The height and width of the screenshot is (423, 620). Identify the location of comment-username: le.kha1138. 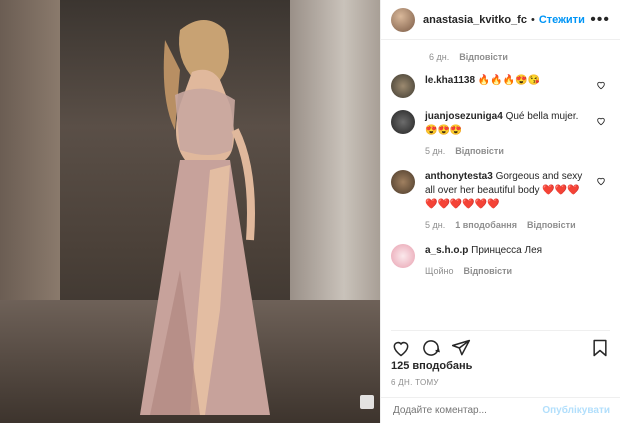
(450, 80).